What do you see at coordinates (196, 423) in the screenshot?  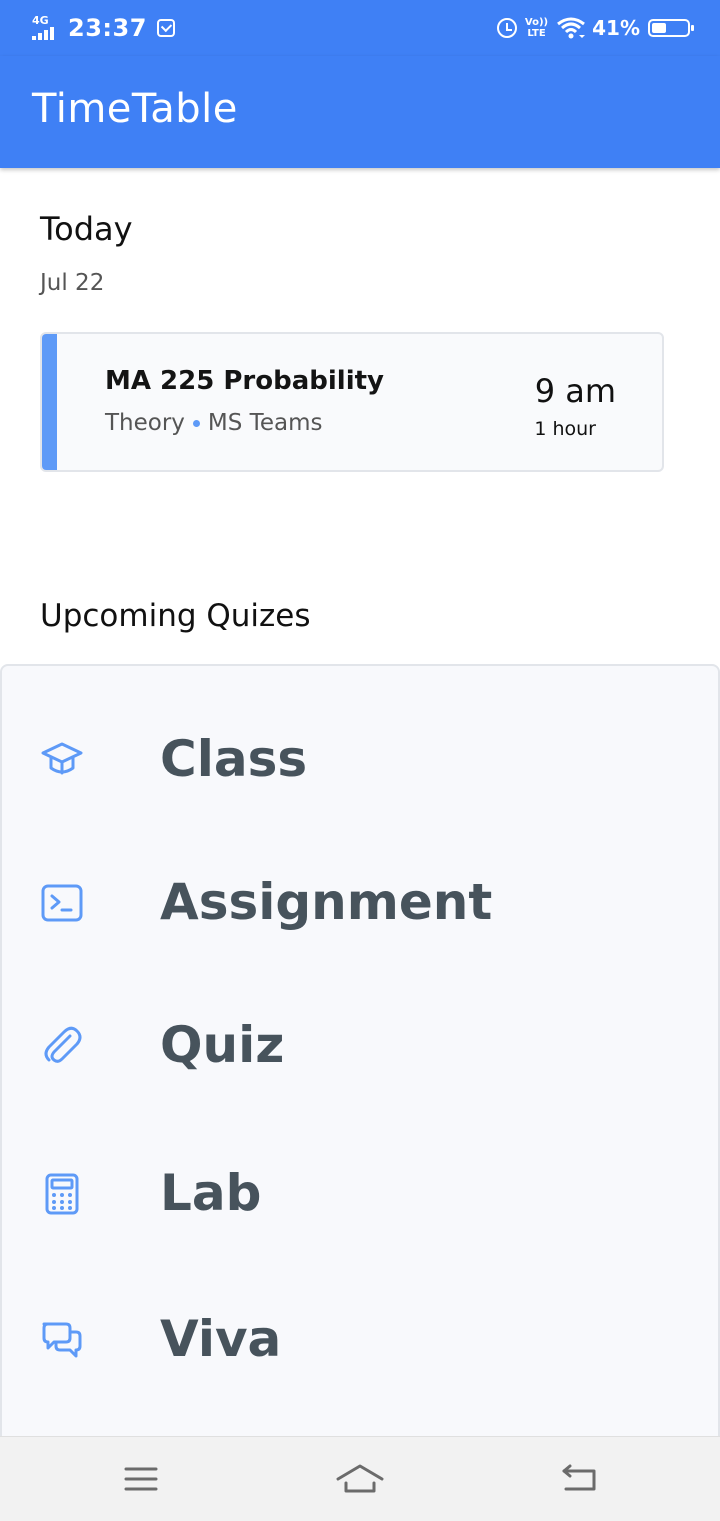 I see `separator-dot` at bounding box center [196, 423].